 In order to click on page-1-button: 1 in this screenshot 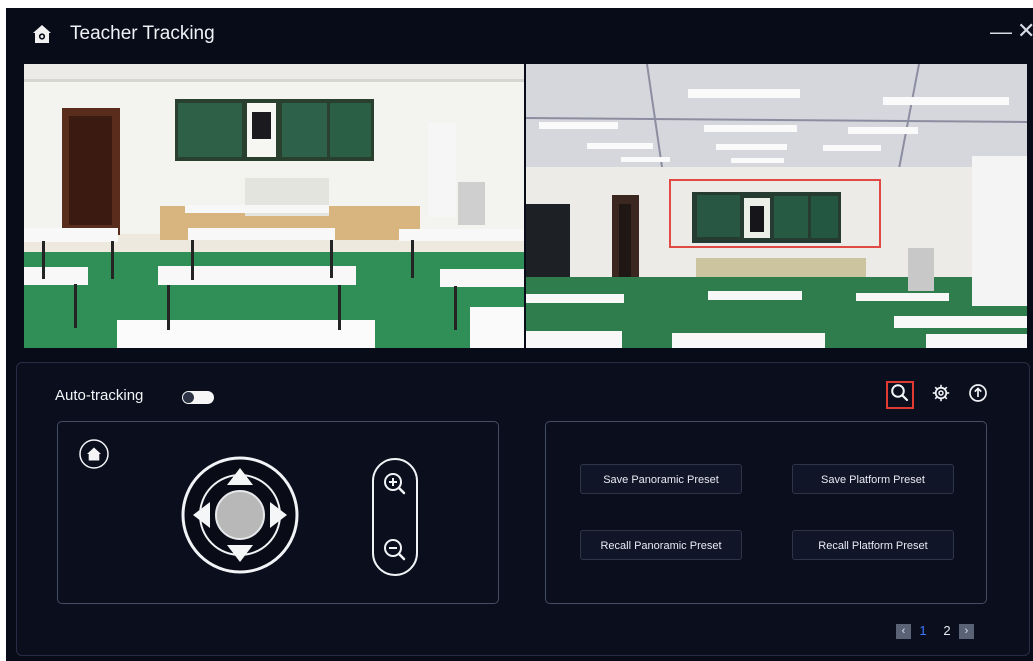, I will do `click(923, 631)`.